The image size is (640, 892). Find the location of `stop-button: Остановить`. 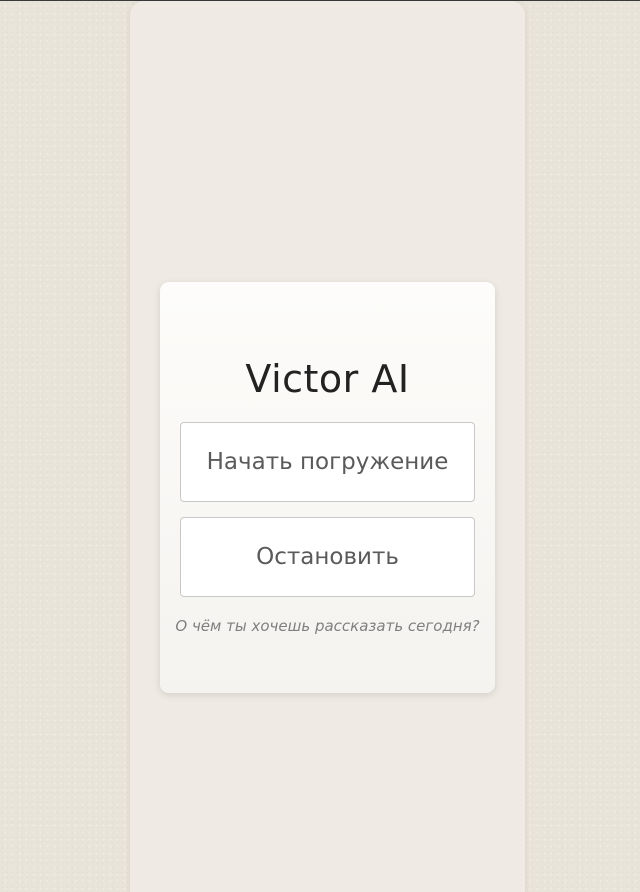

stop-button: Остановить is located at coordinates (327, 557).